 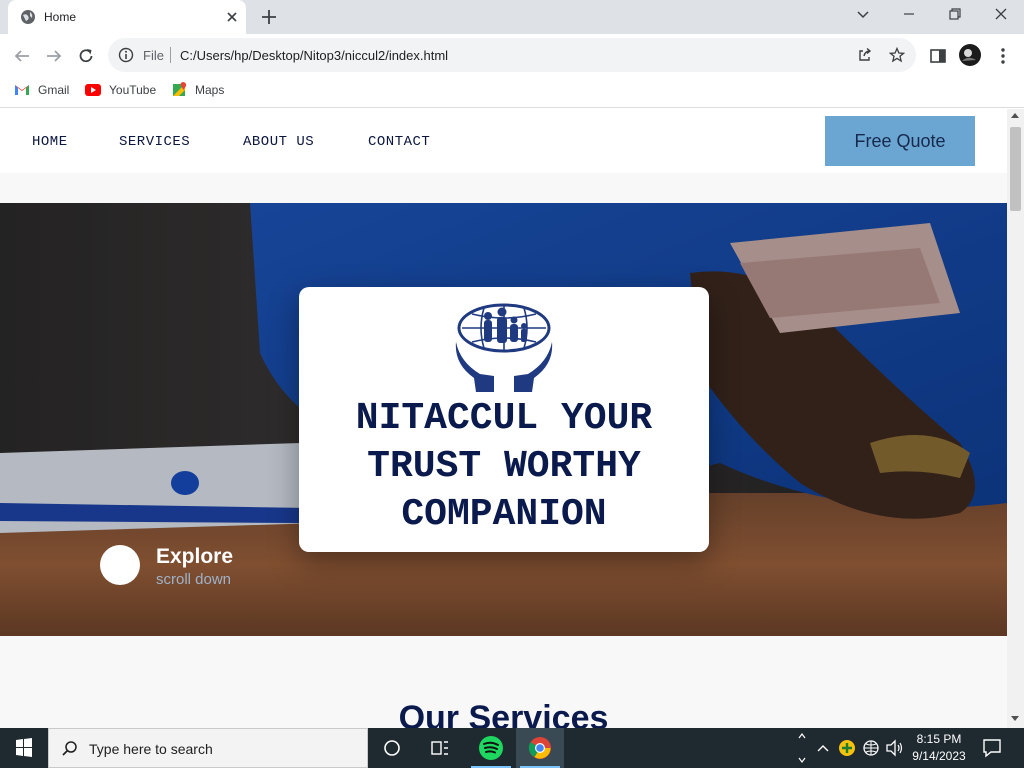 What do you see at coordinates (970, 55) in the screenshot?
I see `profile-avatar-icon` at bounding box center [970, 55].